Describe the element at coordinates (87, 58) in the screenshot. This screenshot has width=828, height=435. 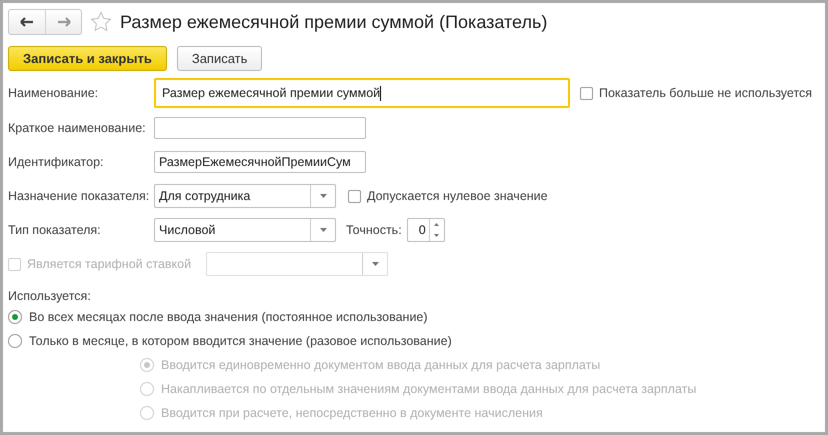
I see `save-and-close-button: Записать и закрыть` at that location.